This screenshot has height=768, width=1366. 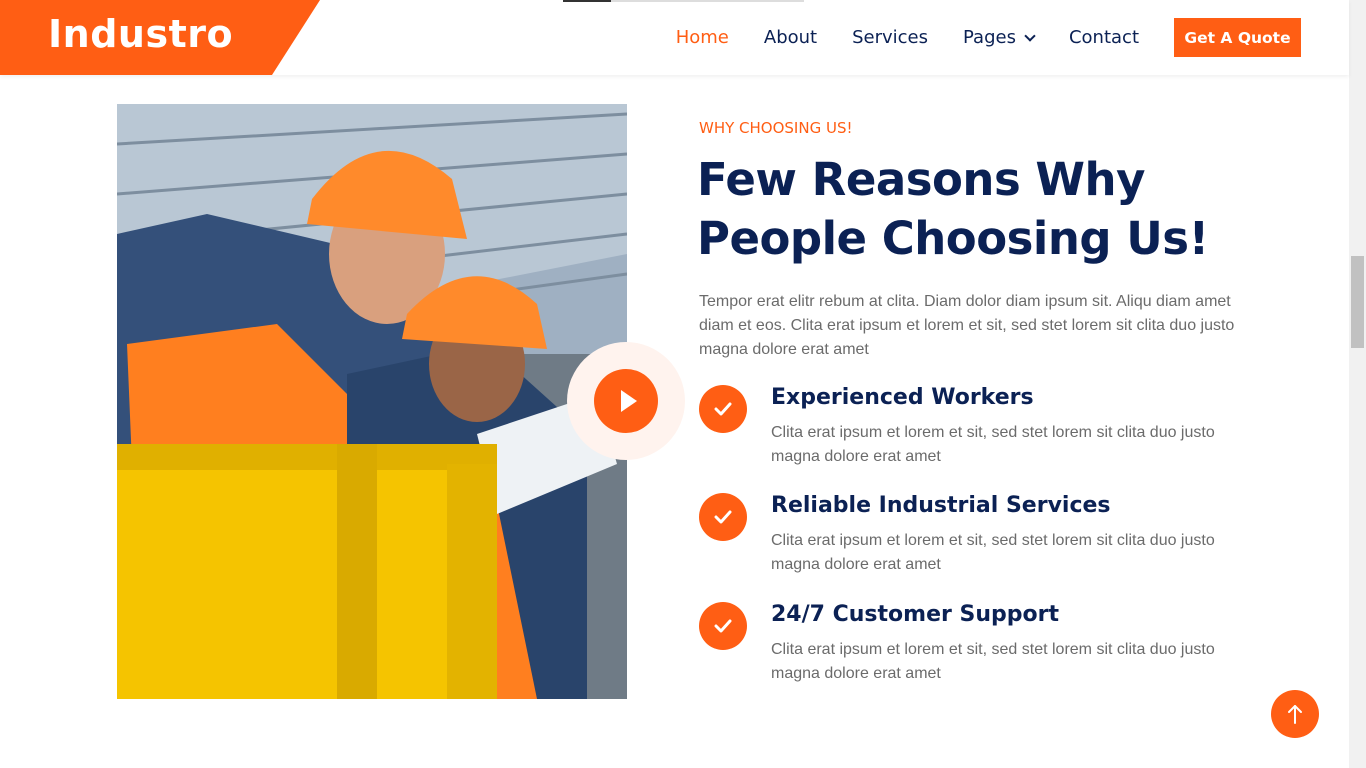 I want to click on chevron-down-icon, so click(x=1030, y=35).